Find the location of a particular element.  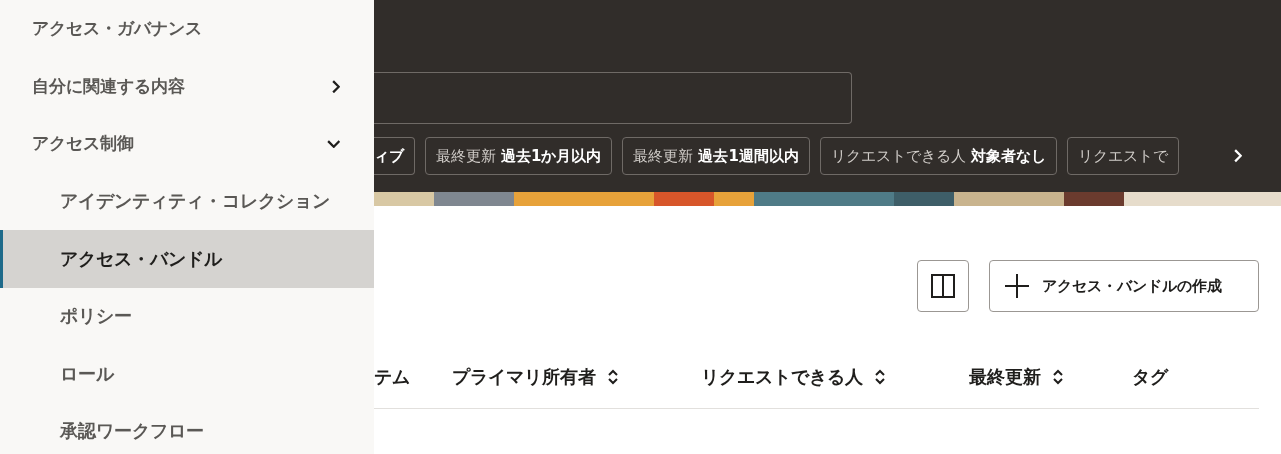

create-button: アクセス・バンドルの作成 is located at coordinates (1124, 286).